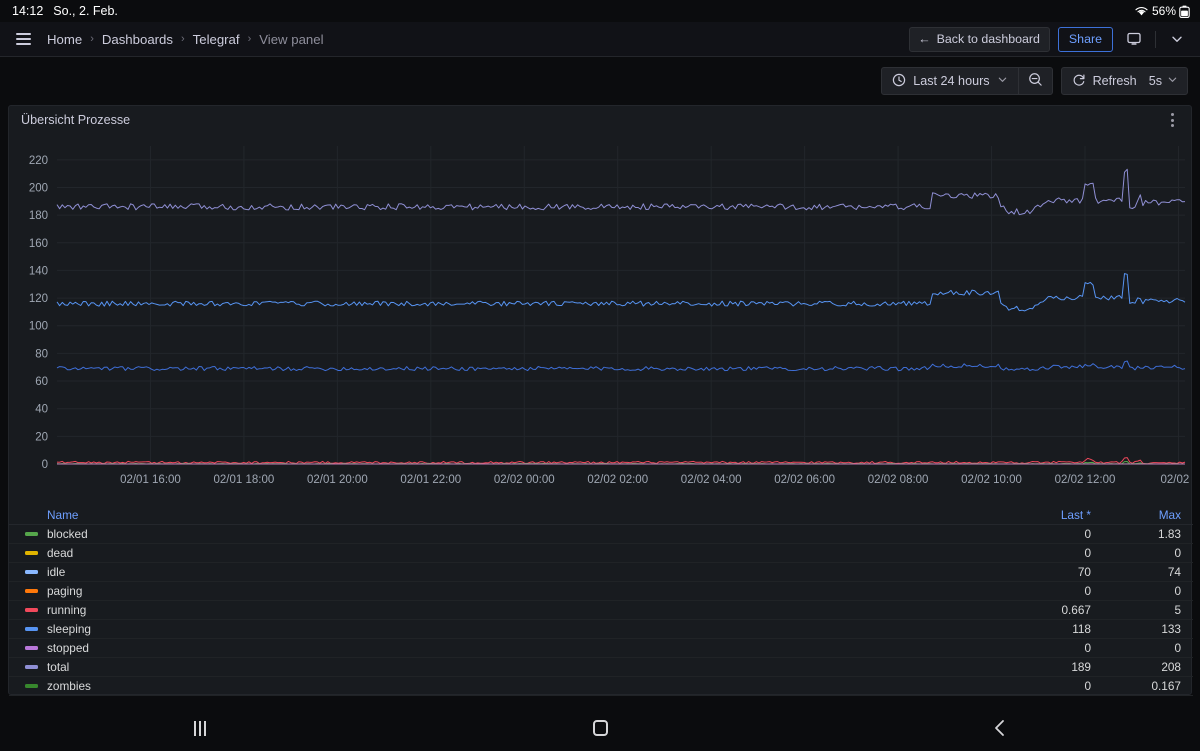  I want to click on battery-percent-label: 56%, so click(1163, 11).